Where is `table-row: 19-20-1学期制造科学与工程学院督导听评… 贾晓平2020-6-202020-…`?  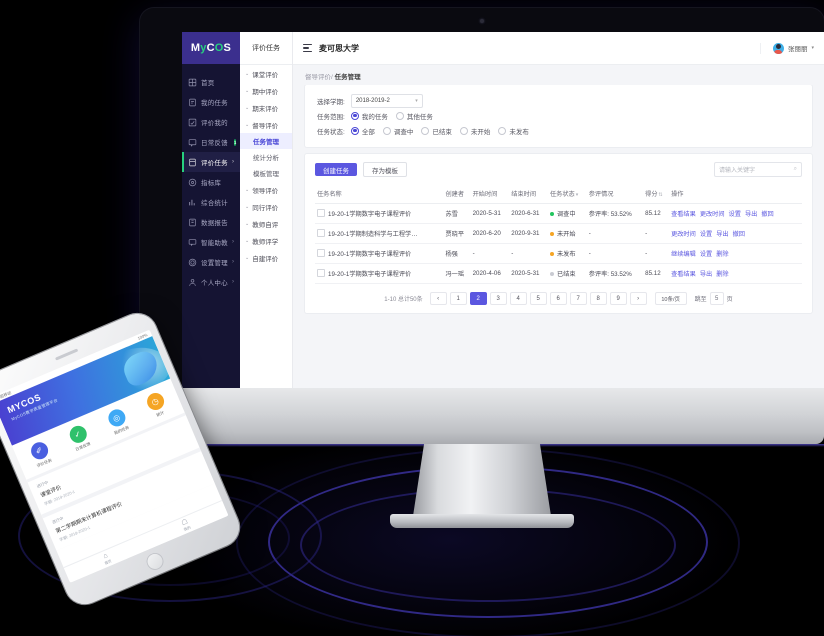 table-row: 19-20-1学期制造科学与工程学院督导听评… 贾晓平2020-6-202020-… is located at coordinates (558, 233).